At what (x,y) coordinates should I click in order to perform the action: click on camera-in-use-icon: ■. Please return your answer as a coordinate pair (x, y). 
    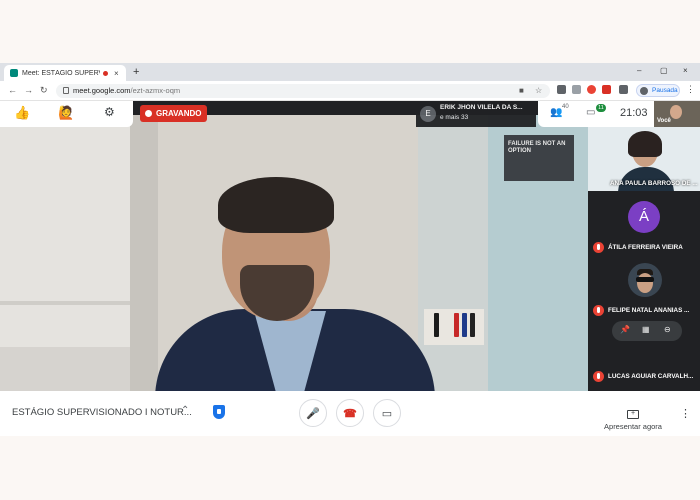
    Looking at the image, I should click on (521, 90).